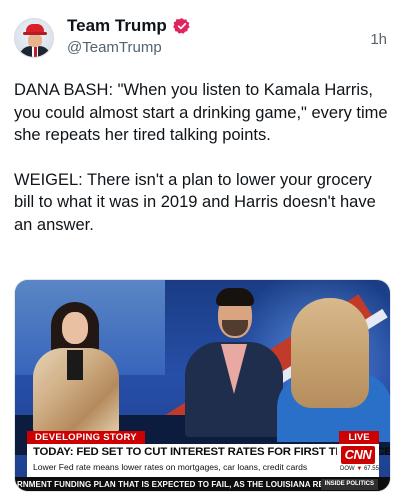 Image resolution: width=405 pixels, height=500 pixels. I want to click on show-badge: INSIDE POLITICS, so click(349, 484).